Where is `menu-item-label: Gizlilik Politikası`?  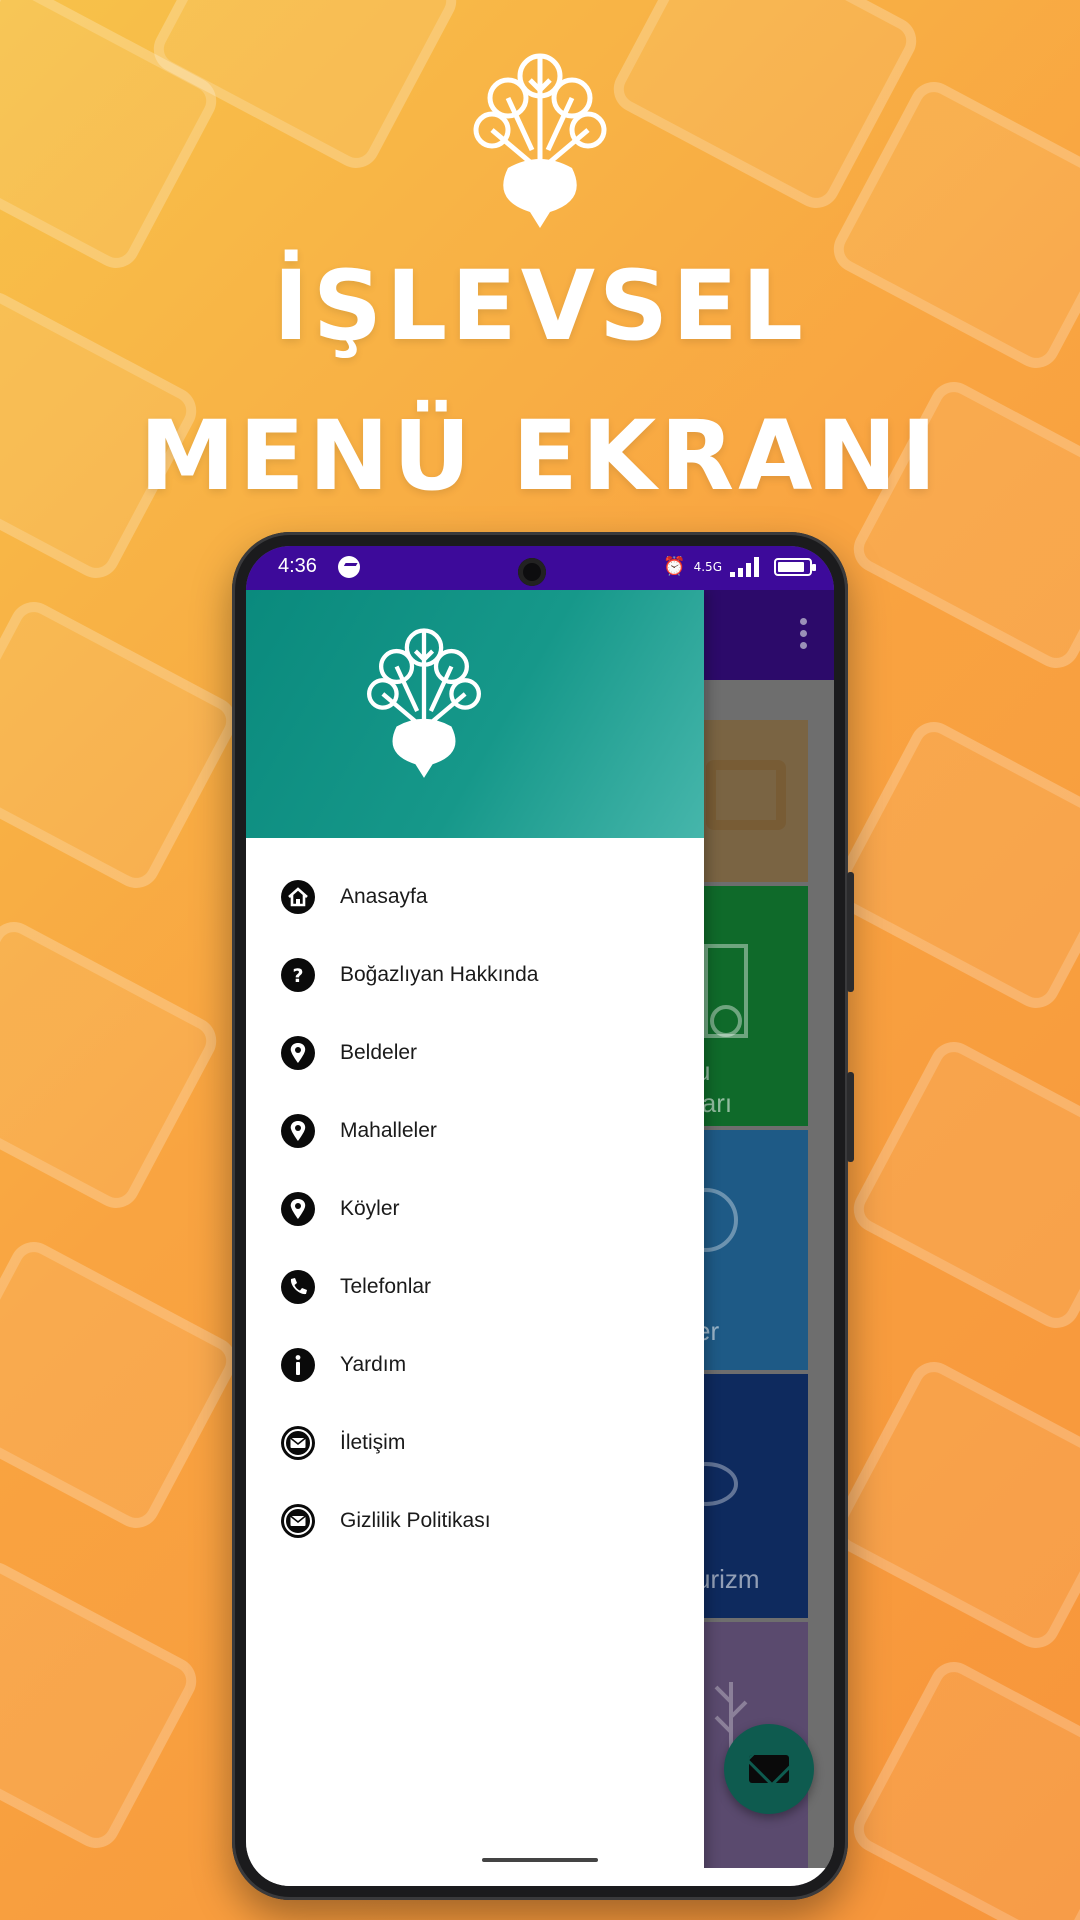 menu-item-label: Gizlilik Politikası is located at coordinates (415, 1520).